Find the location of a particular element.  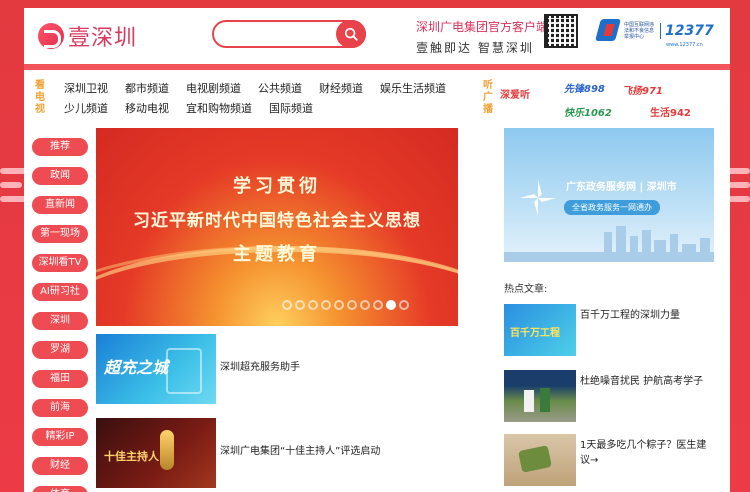

client-title: 深圳广电集团官方客户端 is located at coordinates (482, 27).